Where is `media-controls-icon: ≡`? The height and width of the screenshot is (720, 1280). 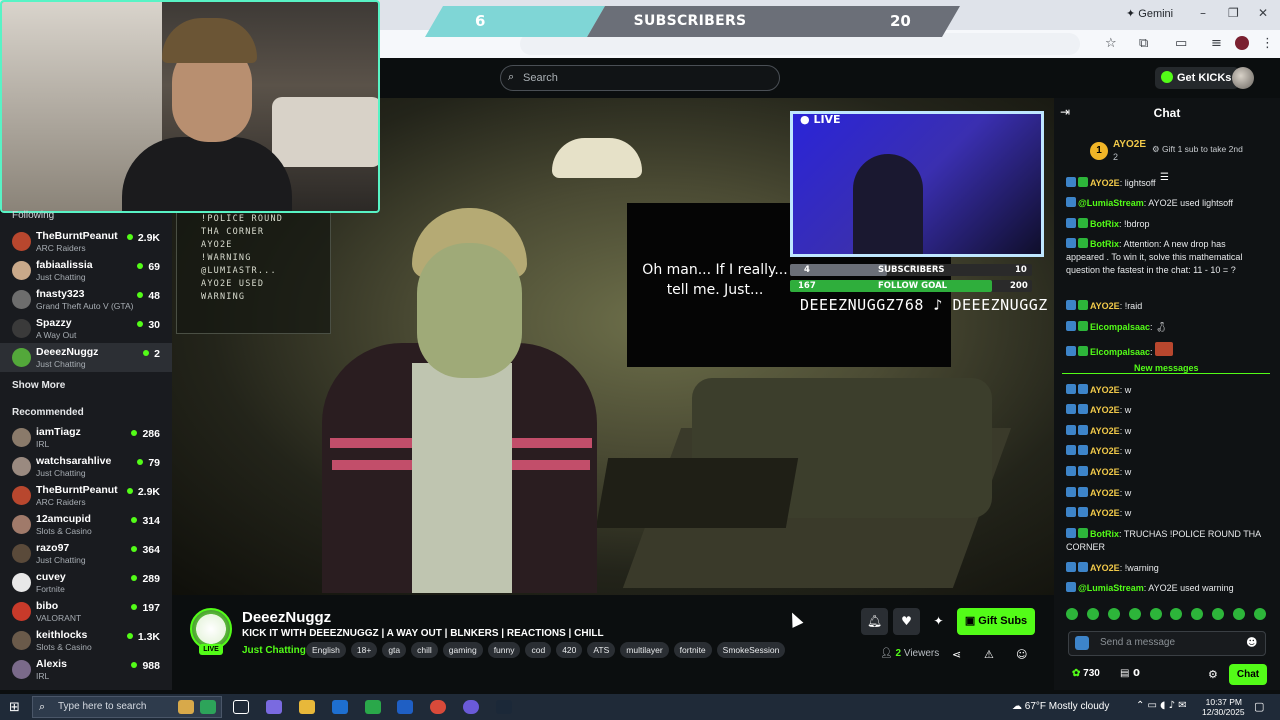 media-controls-icon: ≡ is located at coordinates (1216, 44).